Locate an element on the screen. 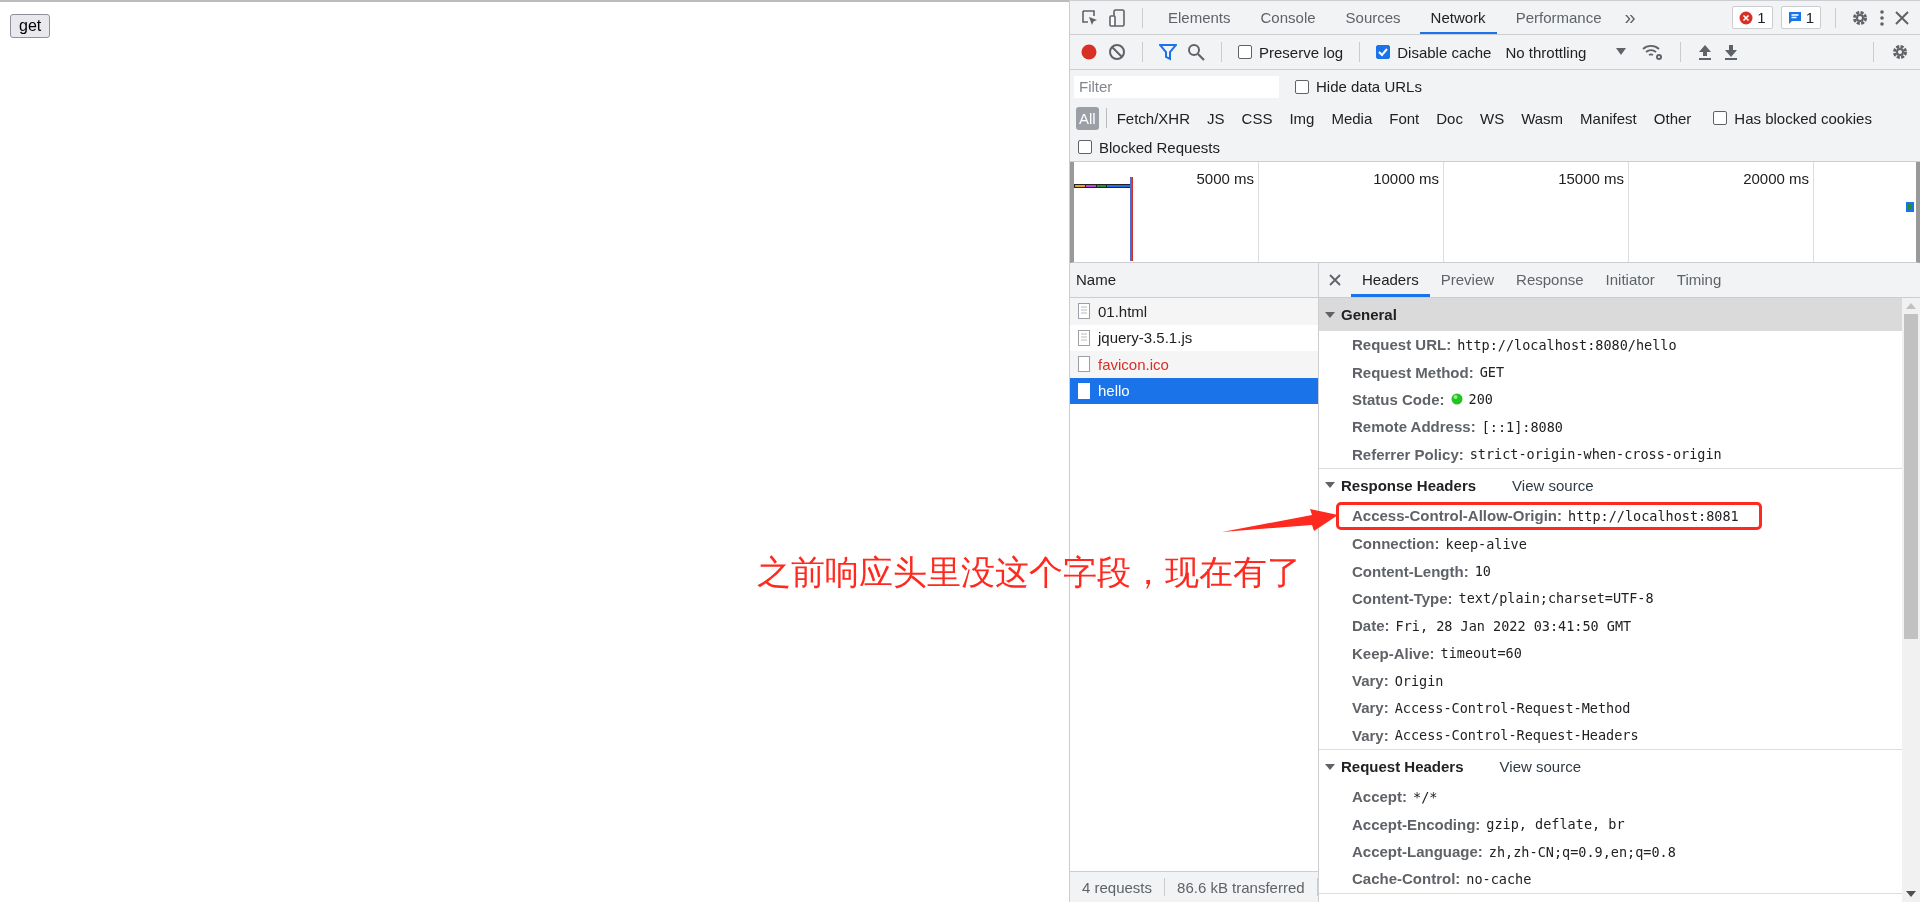  filter-field: Filter is located at coordinates (1176, 86).